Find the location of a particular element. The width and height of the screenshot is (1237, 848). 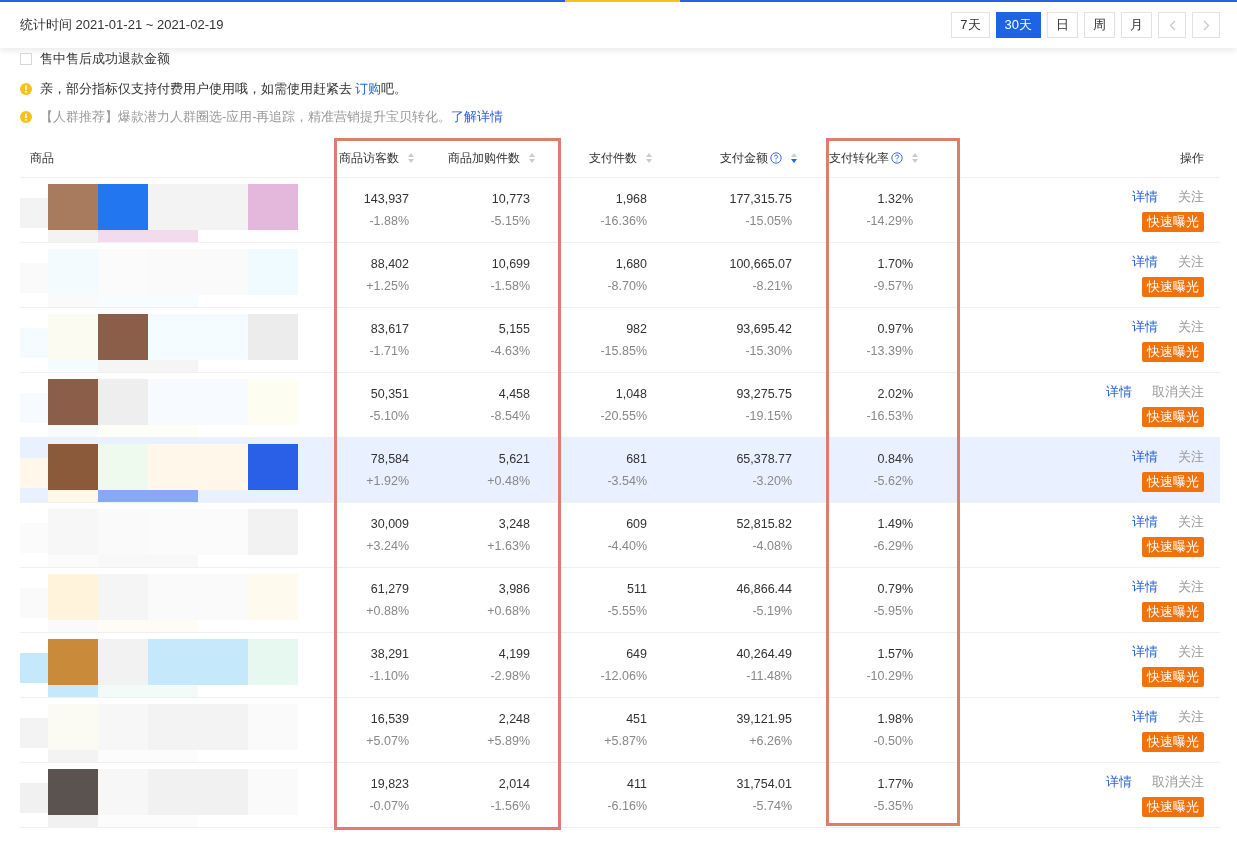

metric-change: -10.29% is located at coordinates (889, 676).